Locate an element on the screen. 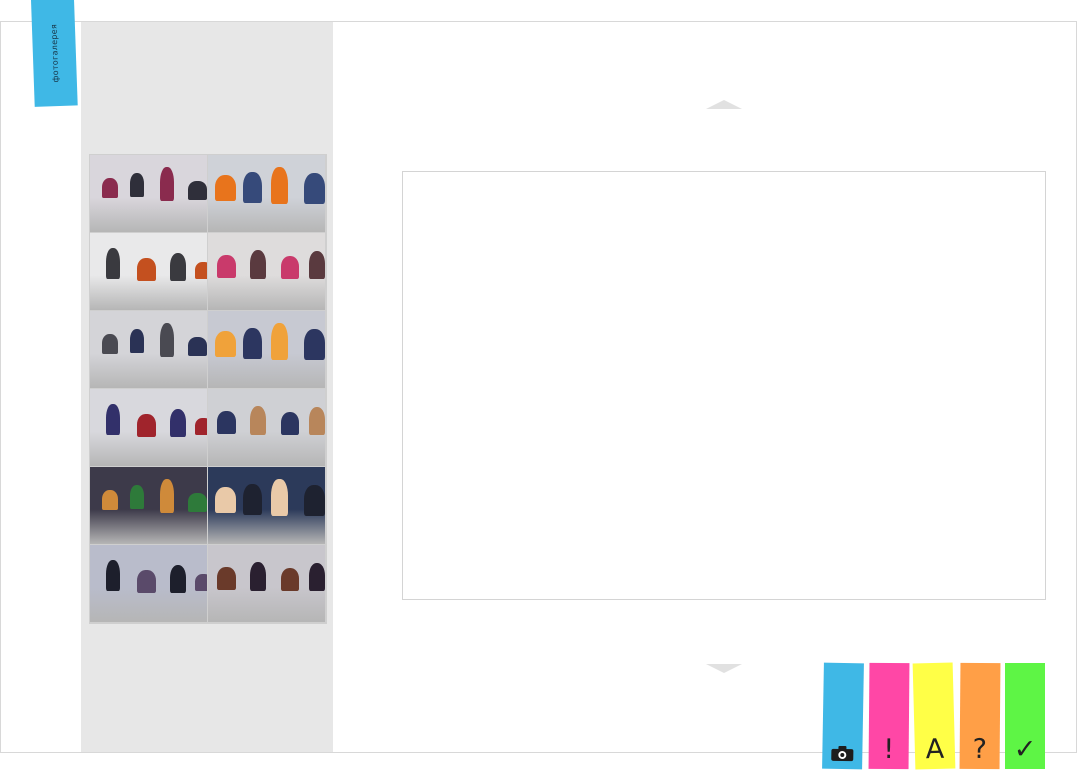 This screenshot has width=1079, height=771. checkmark-icon: ✓ is located at coordinates (1025, 749).